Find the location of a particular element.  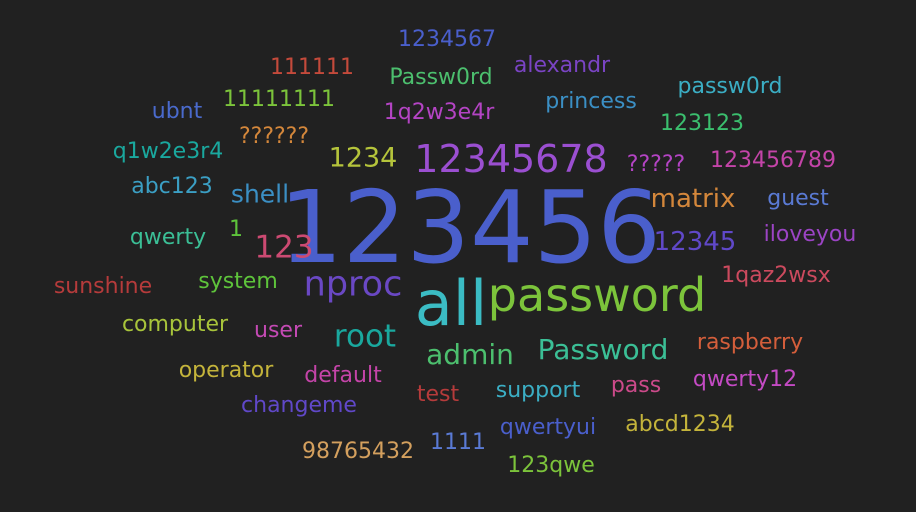

word-44: changeme is located at coordinates (299, 405).